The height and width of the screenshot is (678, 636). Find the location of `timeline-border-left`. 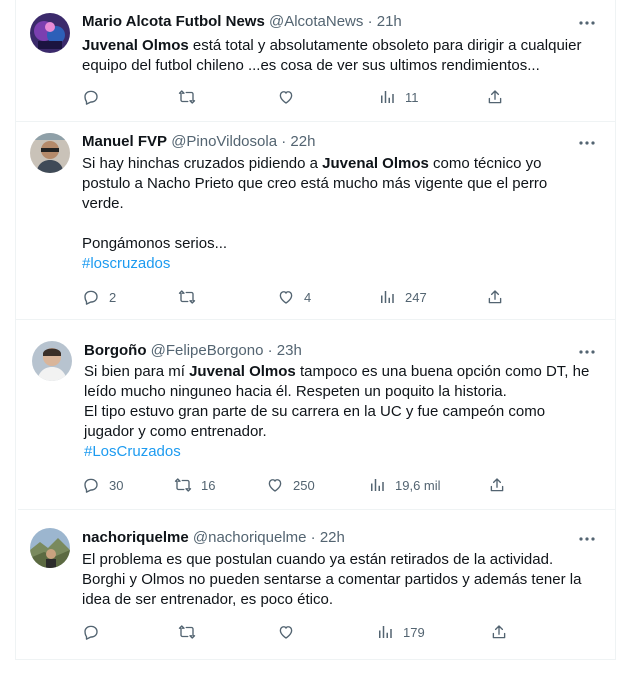

timeline-border-left is located at coordinates (15, 330).